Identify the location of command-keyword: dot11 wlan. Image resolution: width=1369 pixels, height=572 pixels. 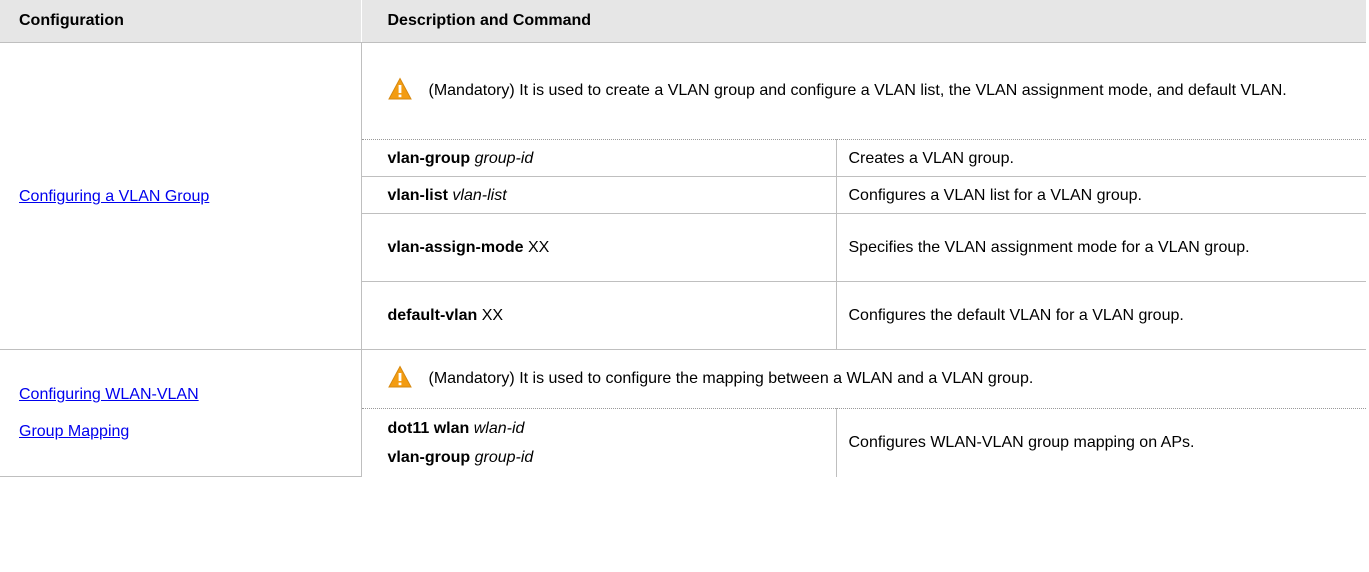
(428, 428).